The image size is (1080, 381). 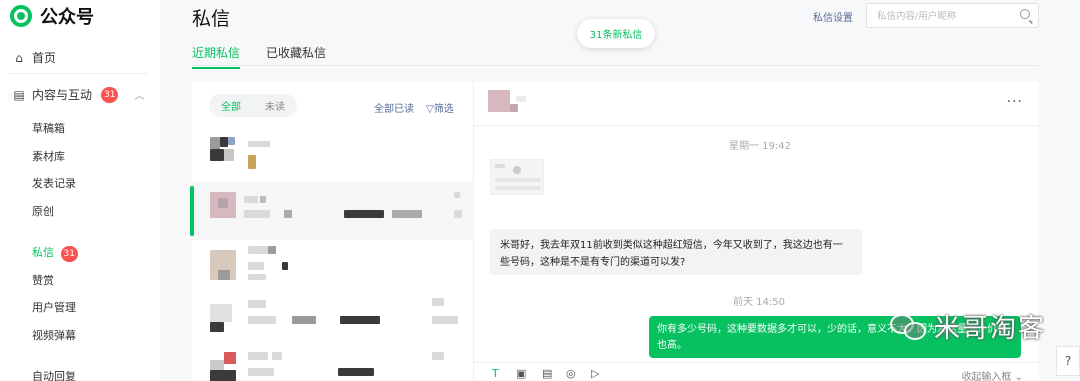 I want to click on tabs-divider, so click(x=615, y=65).